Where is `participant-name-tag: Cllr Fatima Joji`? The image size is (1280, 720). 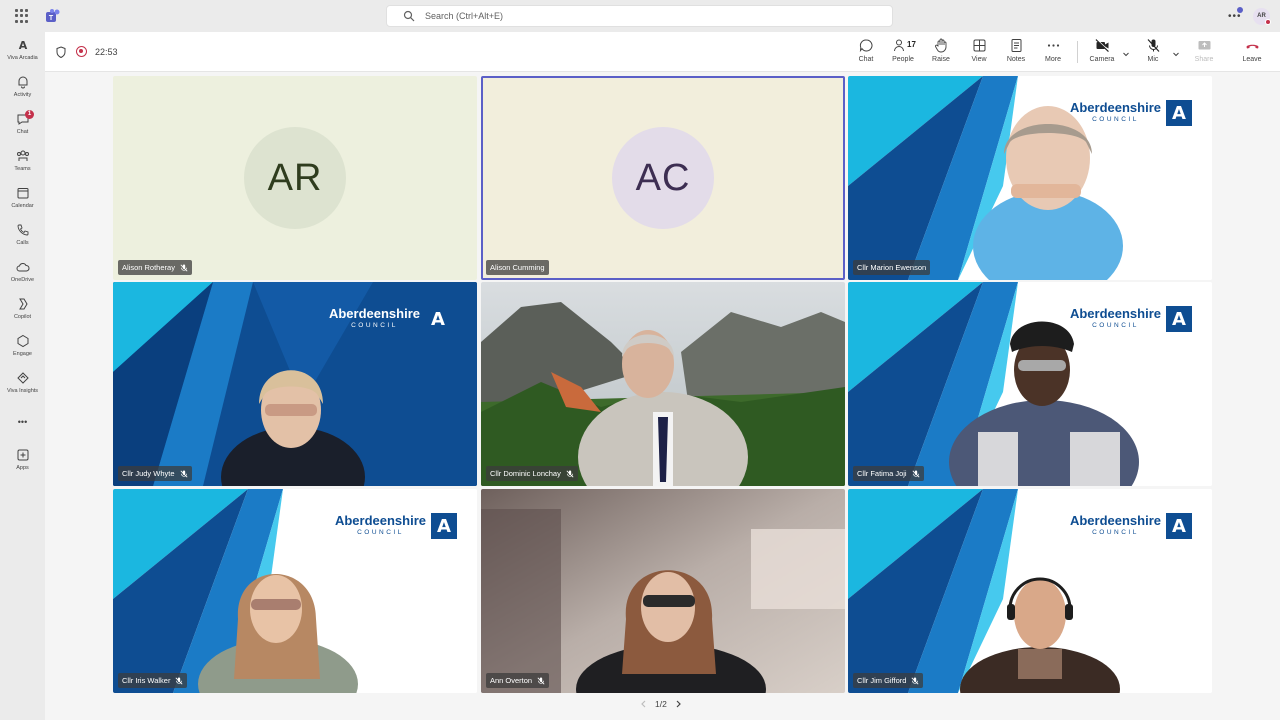
participant-name-tag: Cllr Fatima Joji is located at coordinates (888, 473).